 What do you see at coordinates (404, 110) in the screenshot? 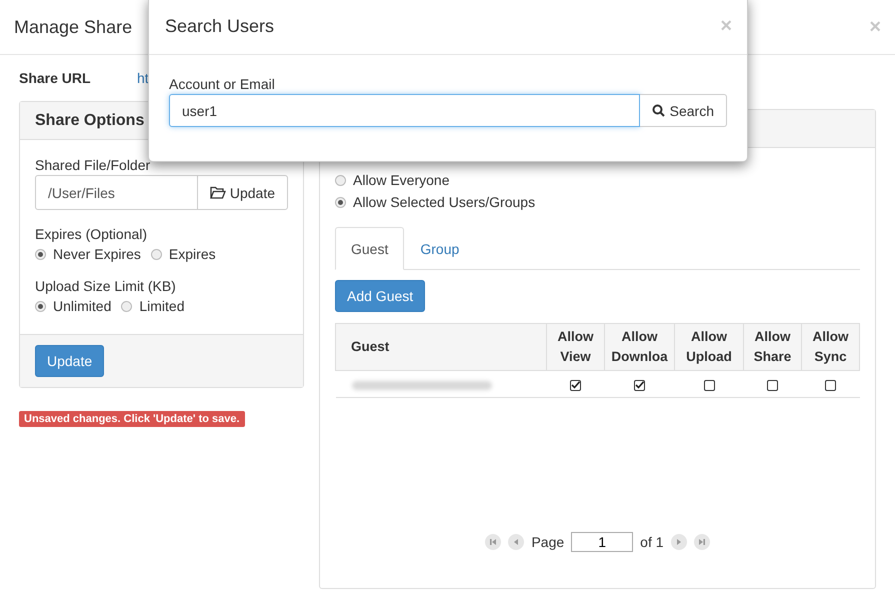
I see `search-field: user1` at bounding box center [404, 110].